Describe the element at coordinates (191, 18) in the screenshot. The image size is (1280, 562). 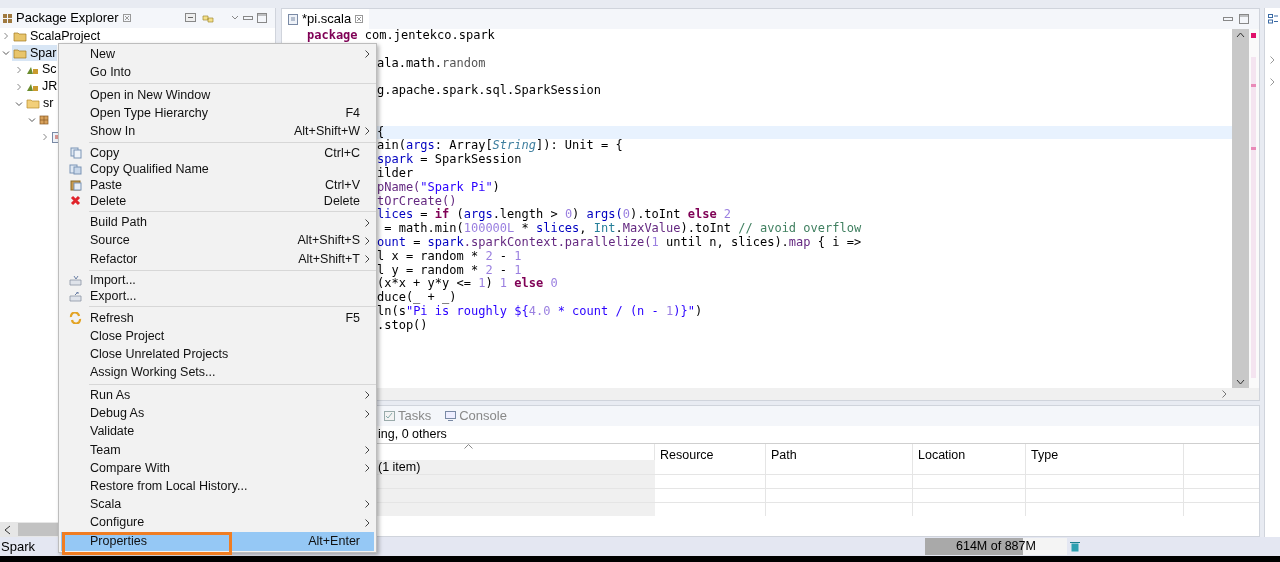
I see `collapse-all-icon` at that location.